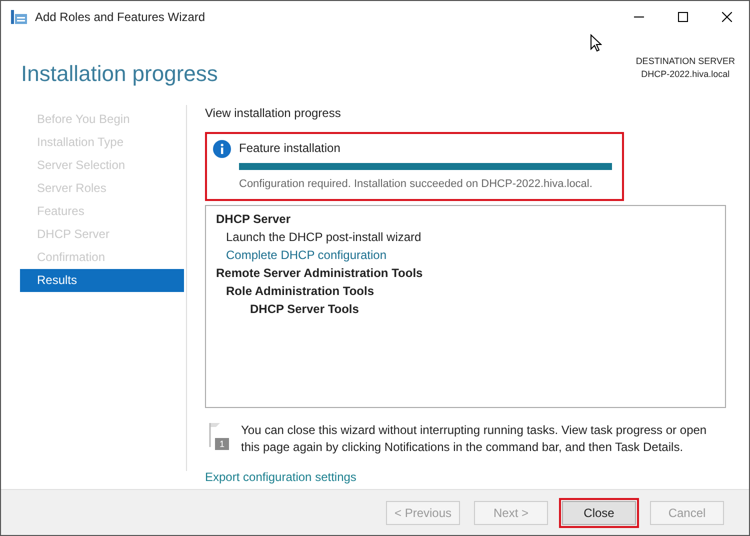 Image resolution: width=750 pixels, height=536 pixels. Describe the element at coordinates (683, 17) in the screenshot. I see `maximize-icon` at that location.